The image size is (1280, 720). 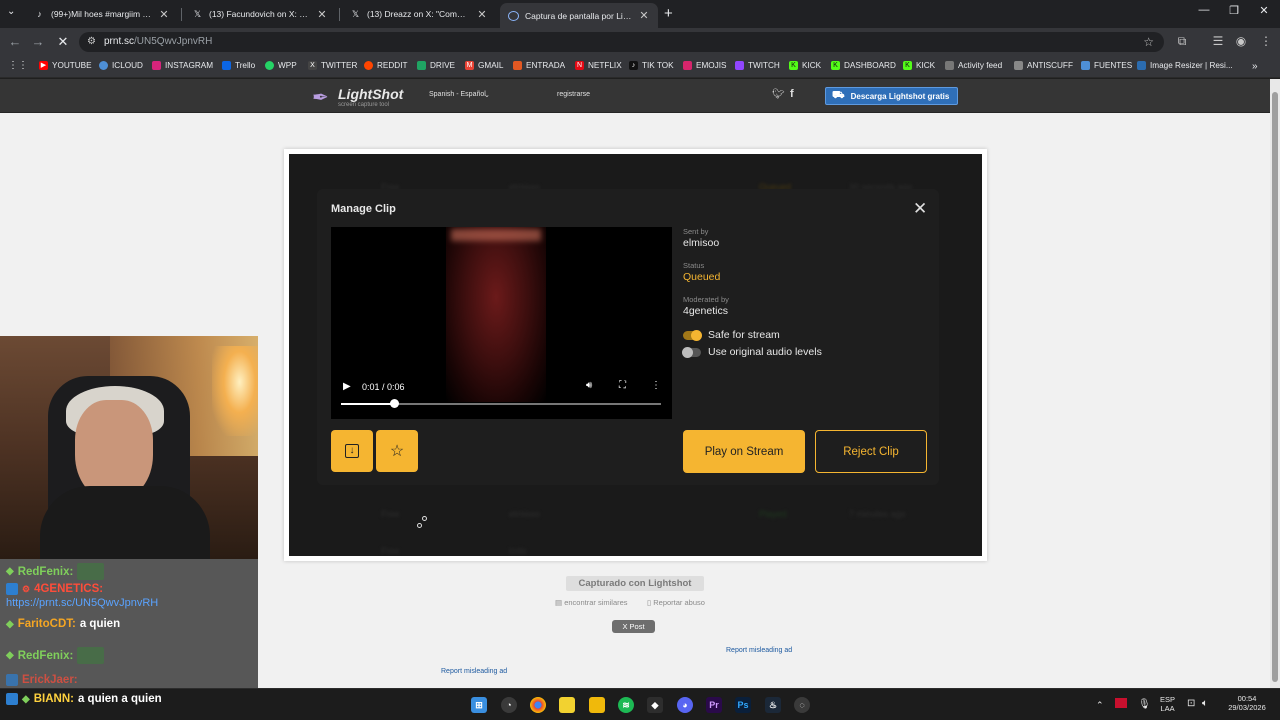 I want to click on reading-list-icon: ☰, so click(x=1218, y=41).